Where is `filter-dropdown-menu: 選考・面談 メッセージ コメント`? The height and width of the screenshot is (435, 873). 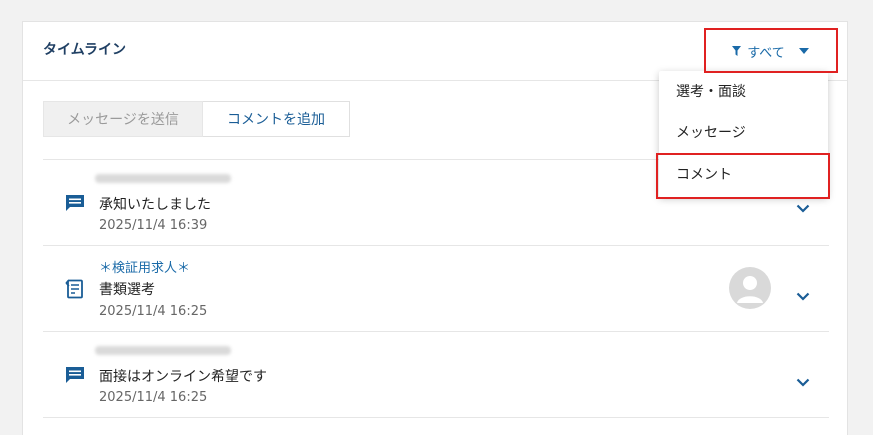
filter-dropdown-menu: 選考・面談 メッセージ コメント is located at coordinates (743, 134).